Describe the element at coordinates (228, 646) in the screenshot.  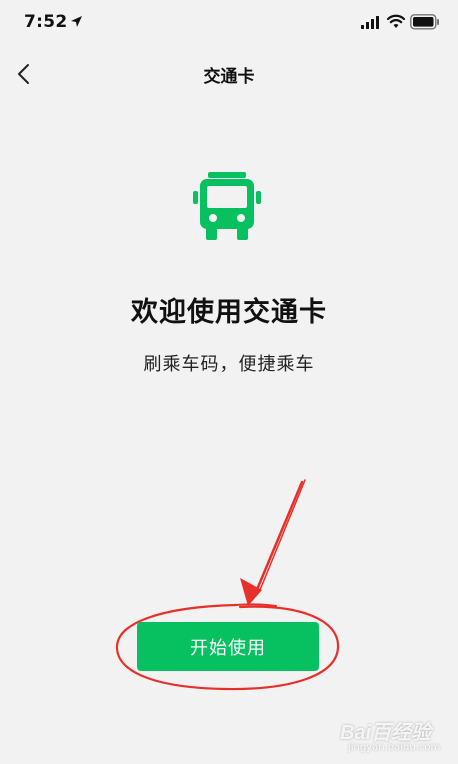
I see `start-button: 开始使用` at that location.